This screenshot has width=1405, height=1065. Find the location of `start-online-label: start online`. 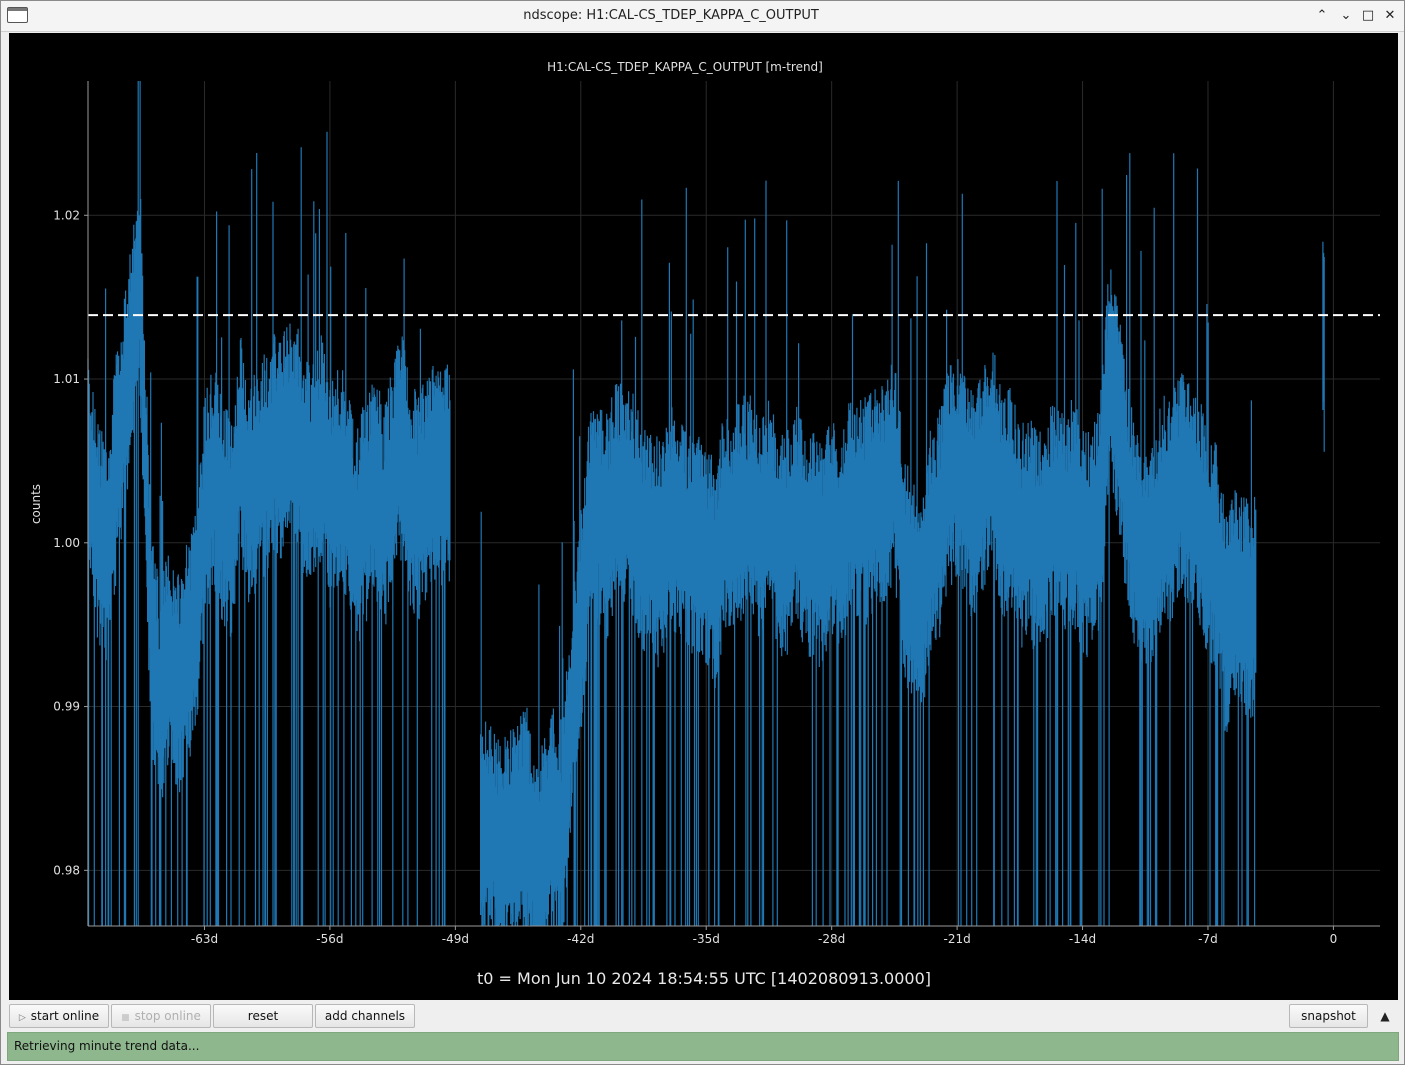

start-online-label: start online is located at coordinates (65, 1016).